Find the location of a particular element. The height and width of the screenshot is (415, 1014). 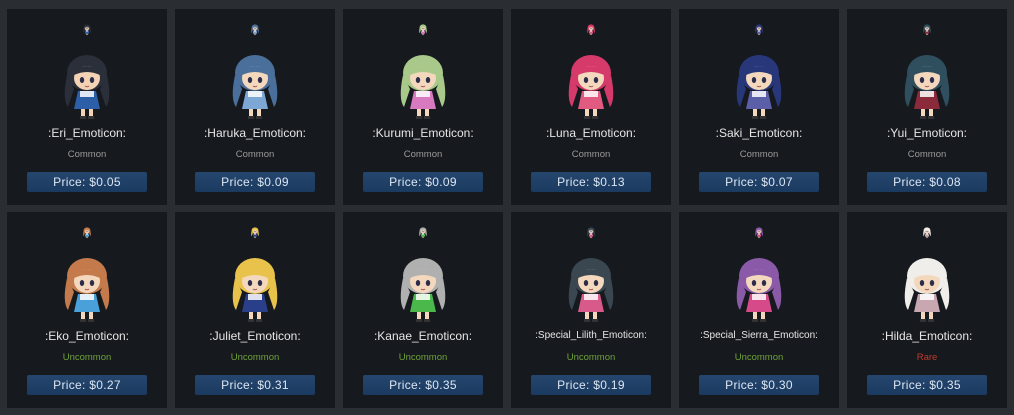

emoticon-card: :Juliet_Emoticon: Uncommon Price: $0.31 is located at coordinates (255, 310).